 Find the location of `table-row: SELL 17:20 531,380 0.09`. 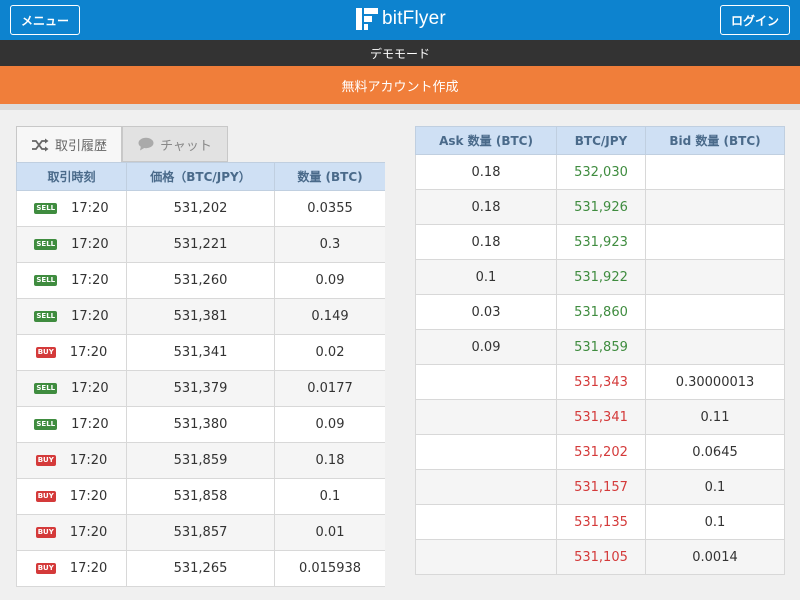

table-row: SELL 17:20 531,380 0.09 is located at coordinates (200, 424).